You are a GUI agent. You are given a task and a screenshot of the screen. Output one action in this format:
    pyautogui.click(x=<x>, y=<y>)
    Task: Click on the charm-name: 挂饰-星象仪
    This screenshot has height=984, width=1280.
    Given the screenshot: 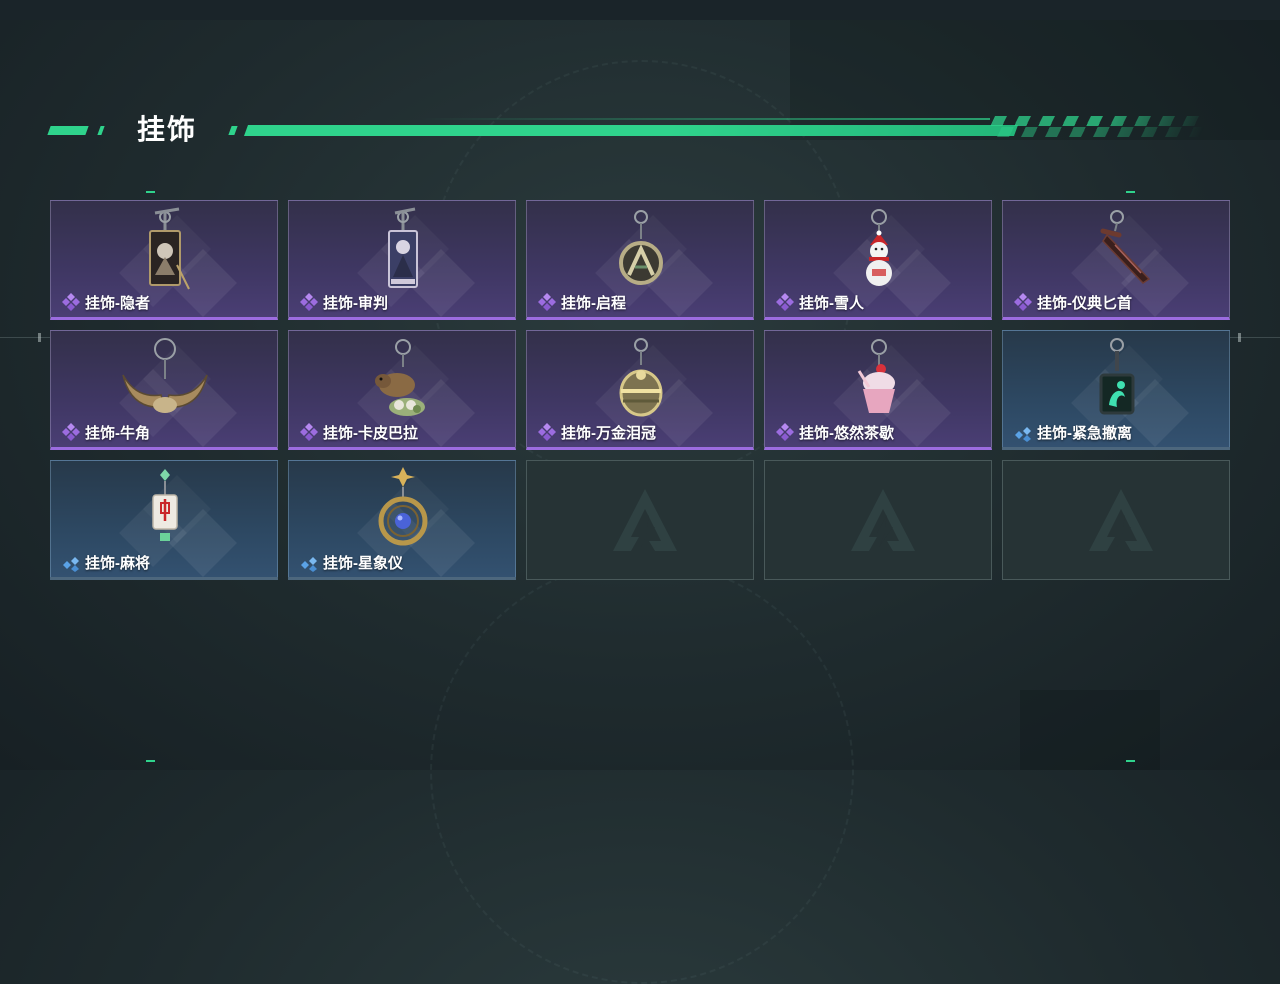 What is the action you would take?
    pyautogui.click(x=363, y=563)
    